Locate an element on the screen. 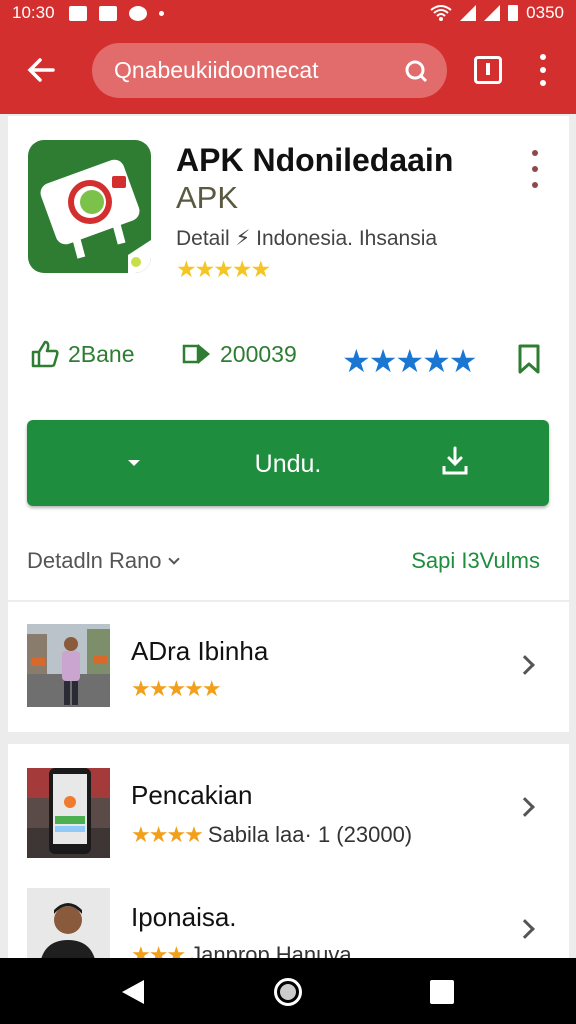  notification-icon is located at coordinates (107, 13).